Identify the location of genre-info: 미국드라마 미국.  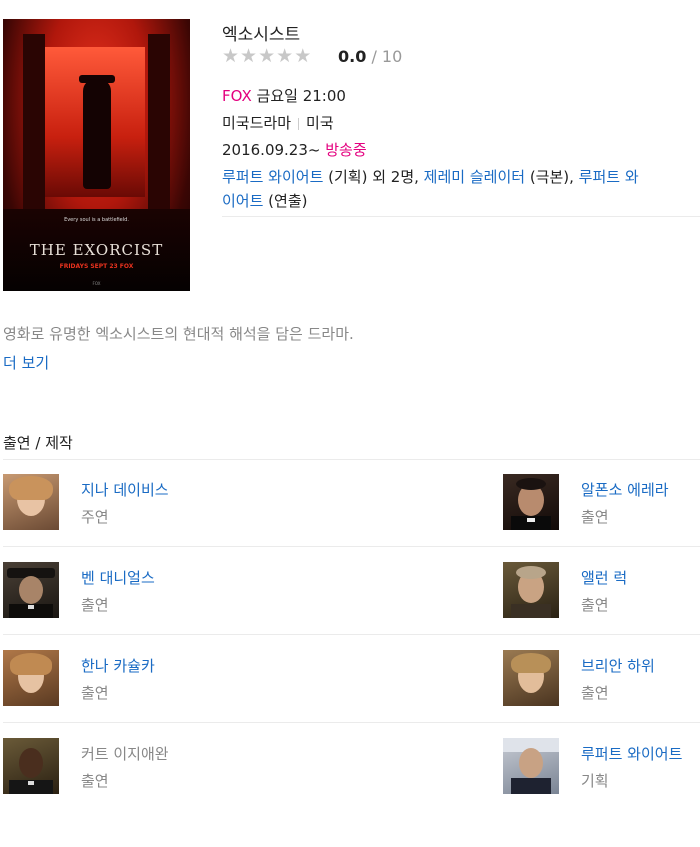
(278, 122).